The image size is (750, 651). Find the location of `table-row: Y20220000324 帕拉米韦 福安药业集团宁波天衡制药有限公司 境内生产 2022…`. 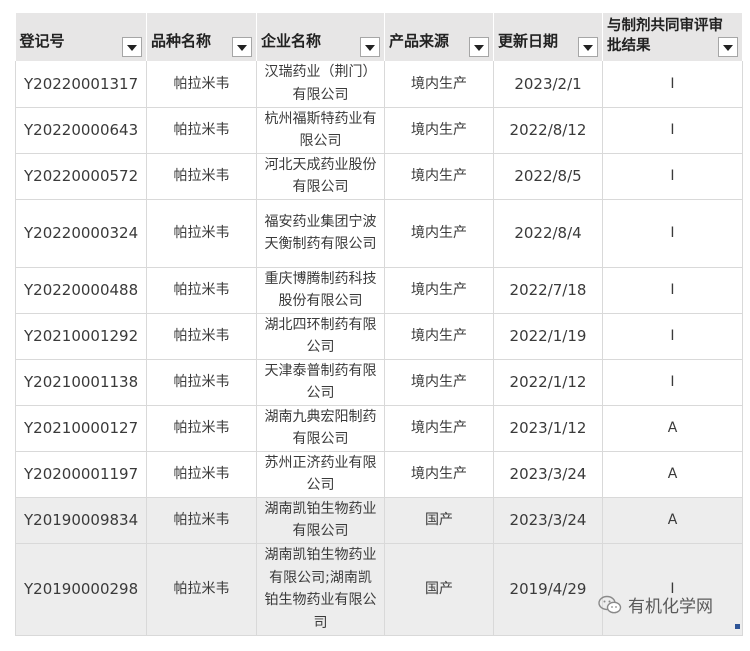

table-row: Y20220000324 帕拉米韦 福安药业集团宁波天衡制药有限公司 境内生产 2022… is located at coordinates (379, 233).